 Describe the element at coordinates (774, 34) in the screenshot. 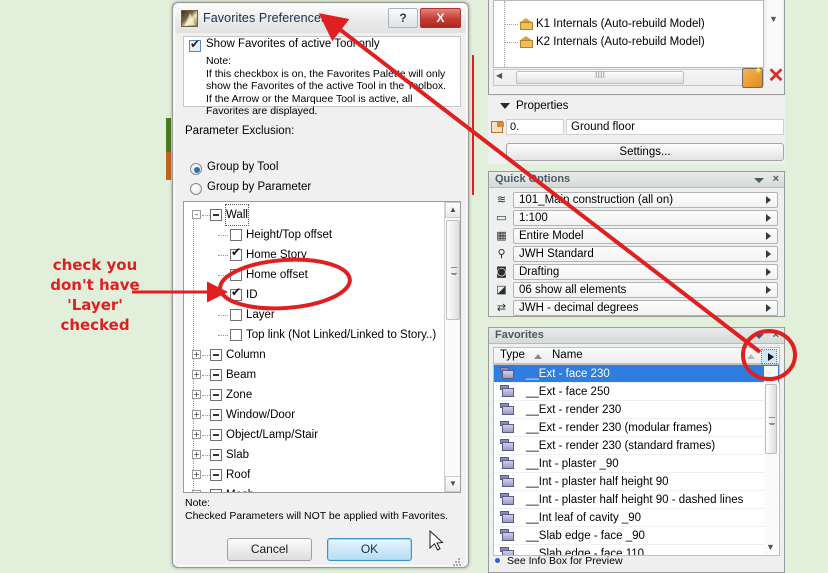

I see `story-list-vertical-scrollbar: ▼` at that location.